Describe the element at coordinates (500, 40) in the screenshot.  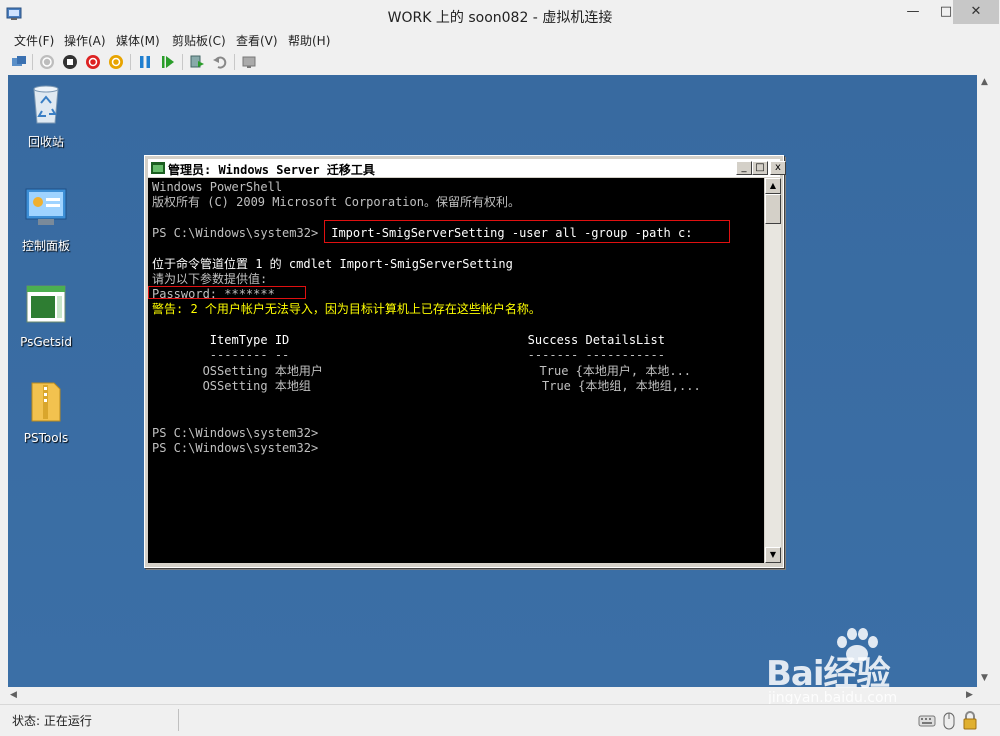
I see `menubar: 文件(F) 操作(A) 媒体(M) 剪贴板(C) 查看(V) 帮助(H)` at that location.